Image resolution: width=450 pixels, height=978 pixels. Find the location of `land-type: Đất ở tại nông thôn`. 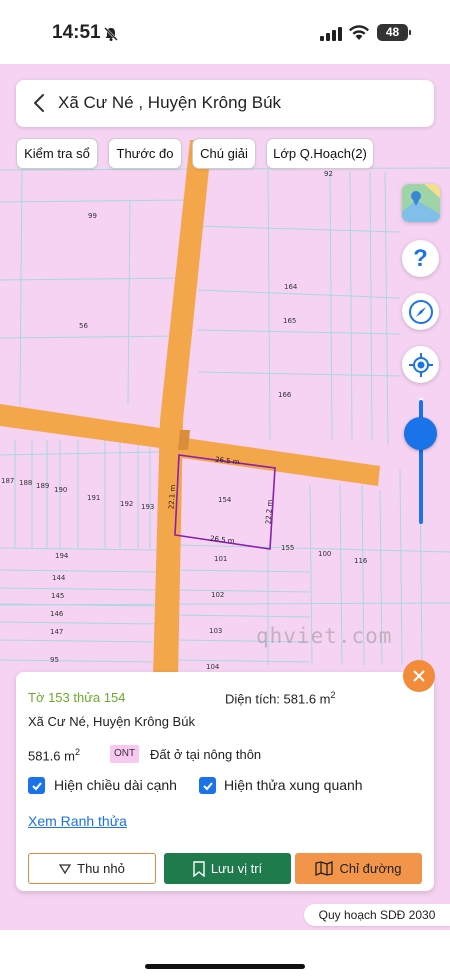

land-type: Đất ở tại nông thôn is located at coordinates (206, 754).